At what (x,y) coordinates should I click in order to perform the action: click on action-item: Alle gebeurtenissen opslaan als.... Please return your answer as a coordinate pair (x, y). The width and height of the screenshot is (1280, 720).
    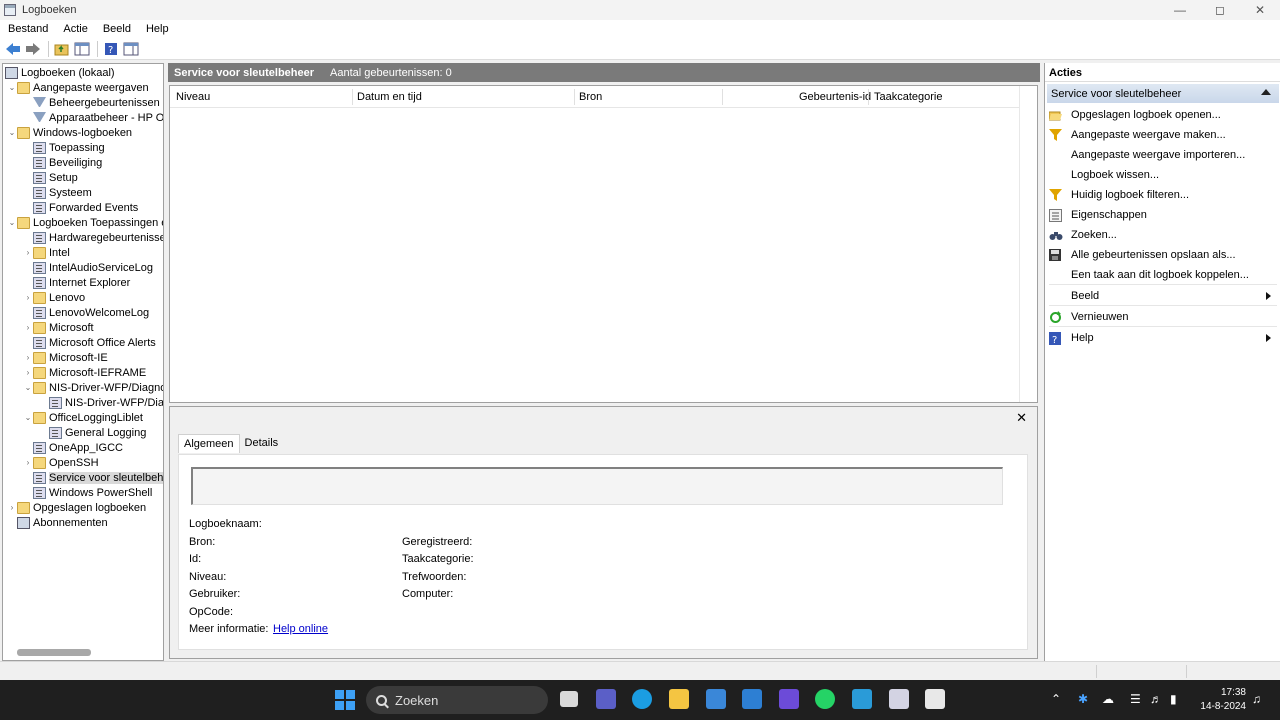
    Looking at the image, I should click on (1163, 255).